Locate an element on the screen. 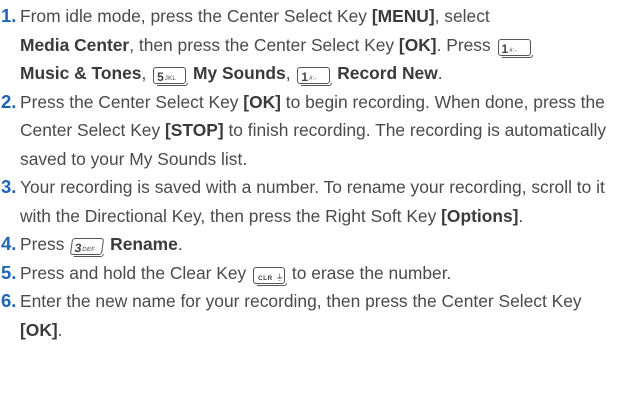 This screenshot has width=625, height=395. step-text: to erase the number. is located at coordinates (369, 272).